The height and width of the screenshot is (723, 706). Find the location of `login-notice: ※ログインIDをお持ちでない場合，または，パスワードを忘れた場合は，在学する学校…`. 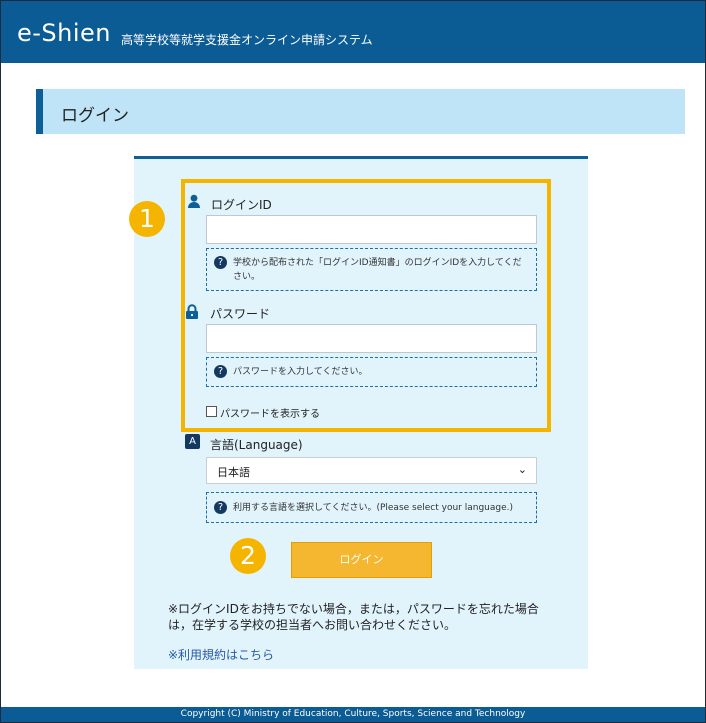

login-notice: ※ログインIDをお持ちでない場合，または，パスワードを忘れた場合は，在学する学校… is located at coordinates (353, 617).